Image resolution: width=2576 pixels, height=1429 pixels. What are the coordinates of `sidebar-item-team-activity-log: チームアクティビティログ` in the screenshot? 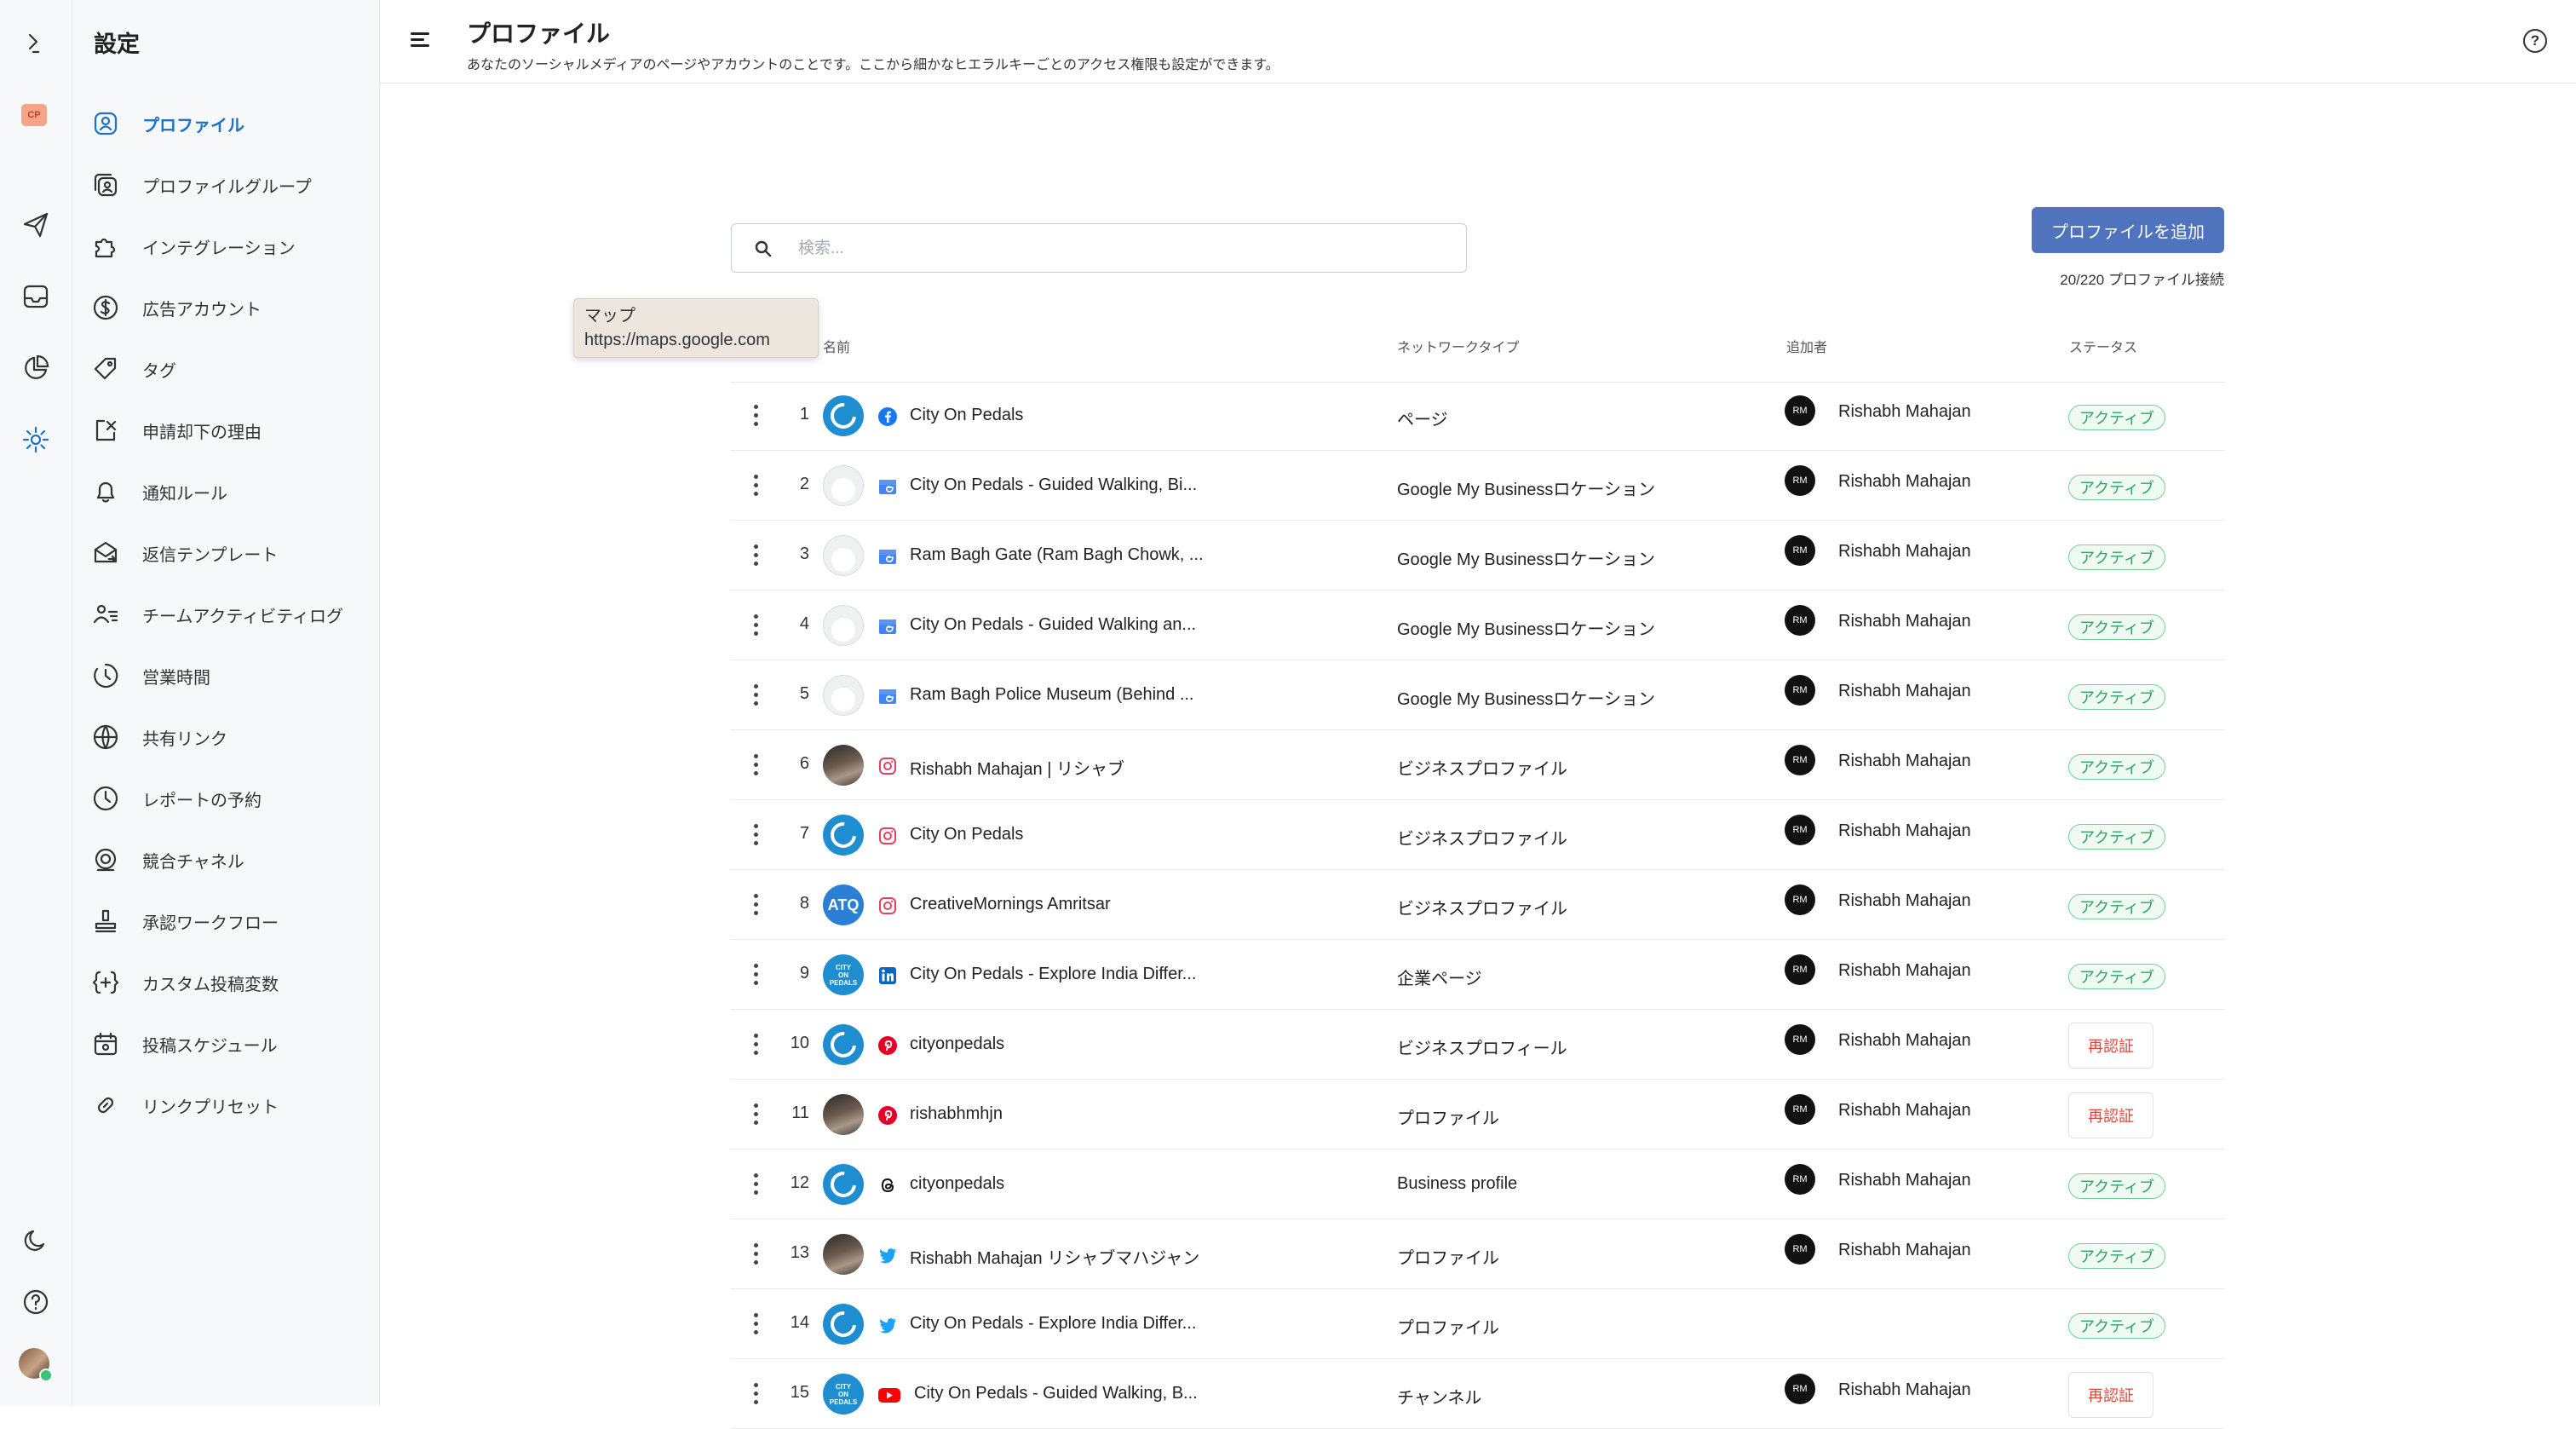 It's located at (230, 614).